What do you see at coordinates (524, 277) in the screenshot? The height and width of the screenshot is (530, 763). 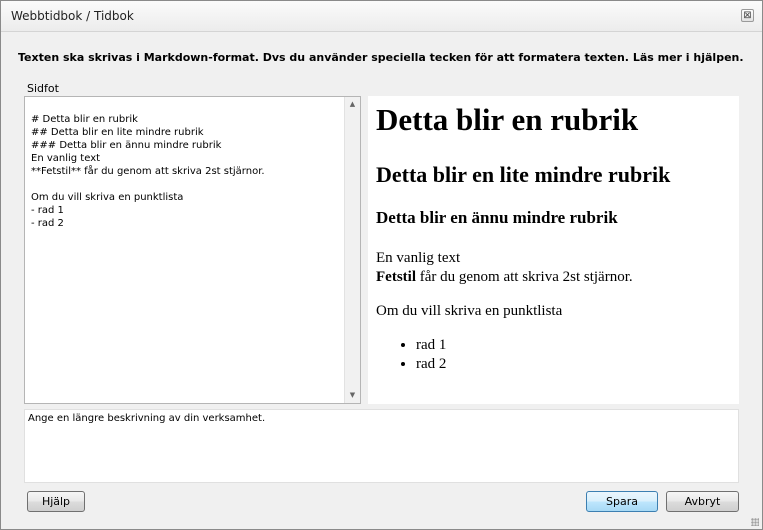 I see `preview-bold-suffix: får du genom att skriva 2st stjärnor.` at bounding box center [524, 277].